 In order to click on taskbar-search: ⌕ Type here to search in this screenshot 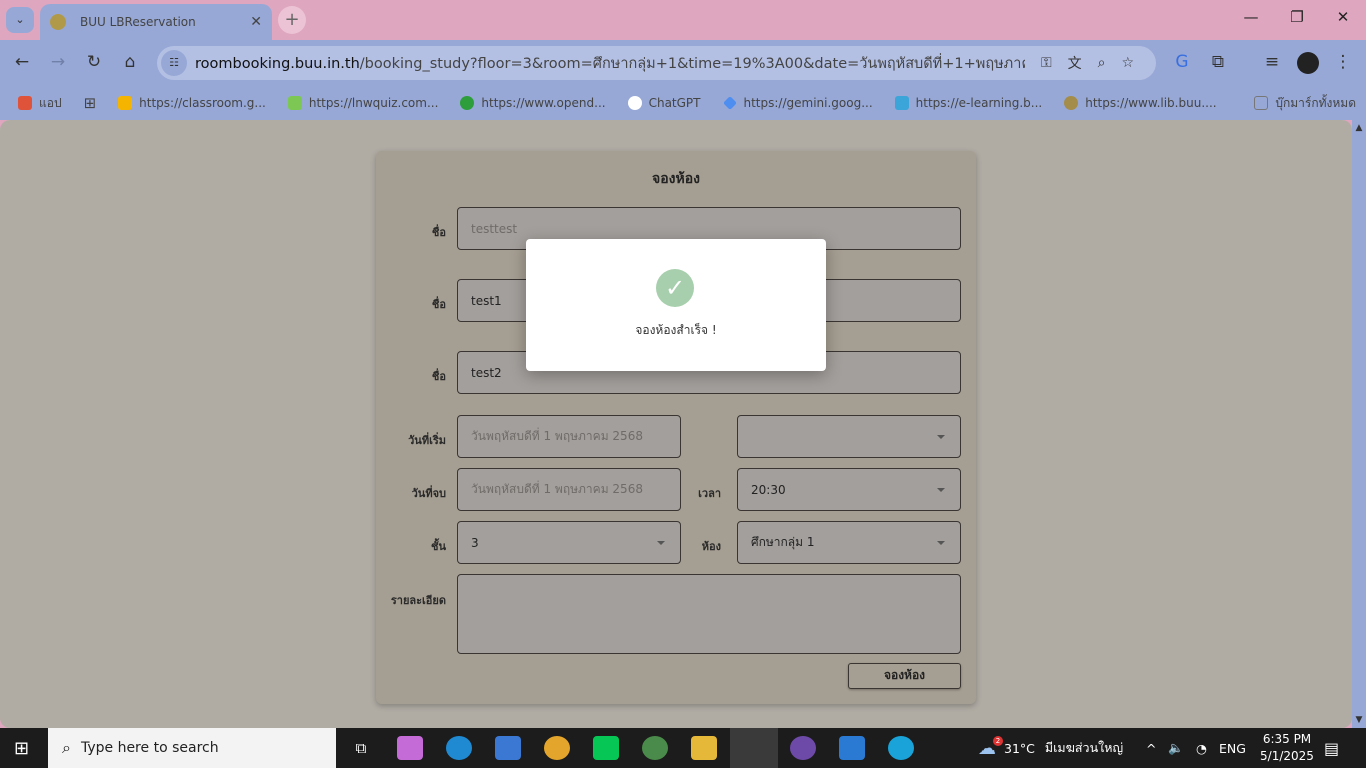, I will do `click(192, 748)`.